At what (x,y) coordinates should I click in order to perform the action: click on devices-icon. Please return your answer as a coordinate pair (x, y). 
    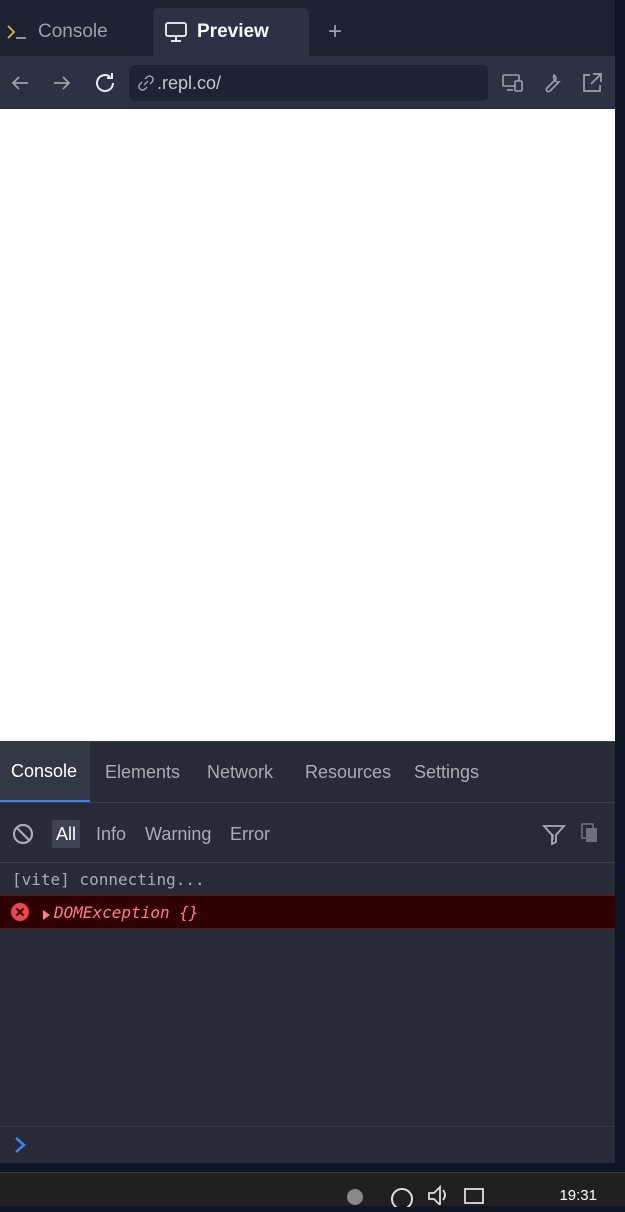
    Looking at the image, I should click on (513, 83).